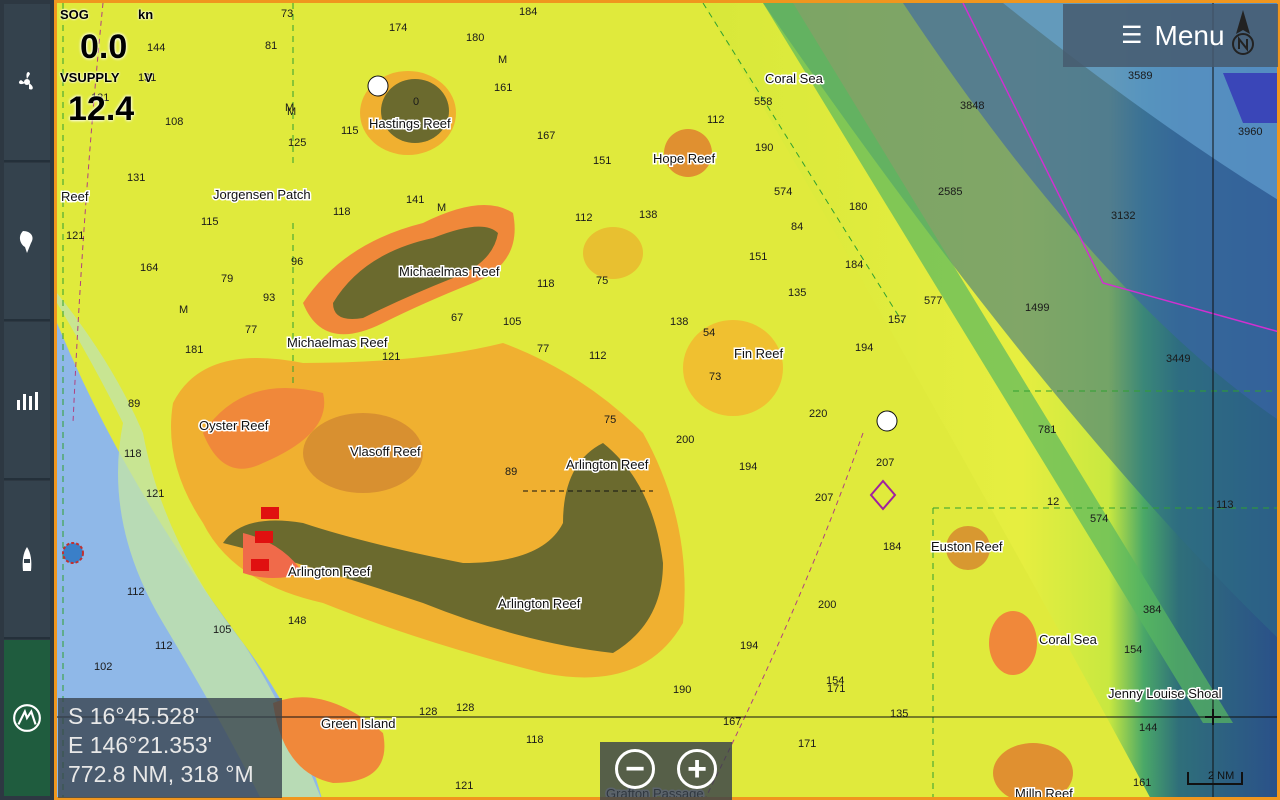  Describe the element at coordinates (74, 14) in the screenshot. I see `sog-label: SOG` at that location.